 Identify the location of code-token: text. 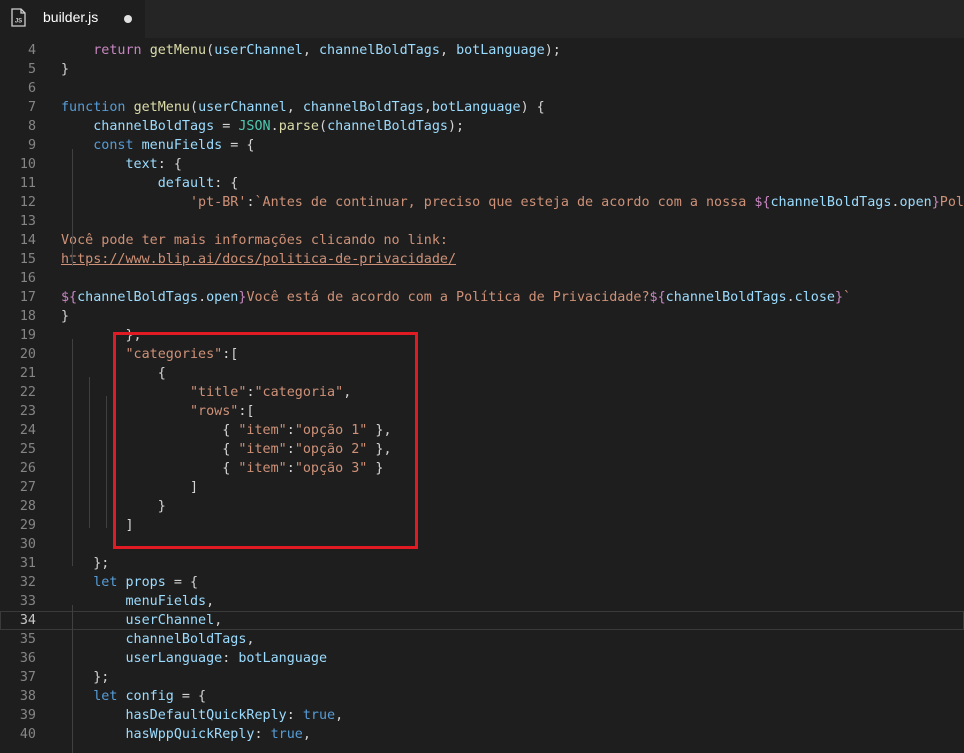
(141, 164).